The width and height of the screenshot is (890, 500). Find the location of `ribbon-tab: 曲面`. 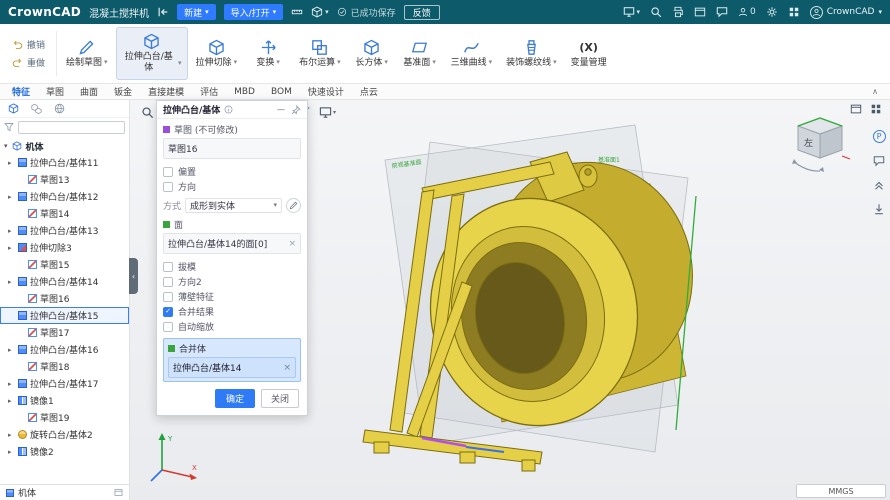

ribbon-tab: 曲面 is located at coordinates (89, 91).